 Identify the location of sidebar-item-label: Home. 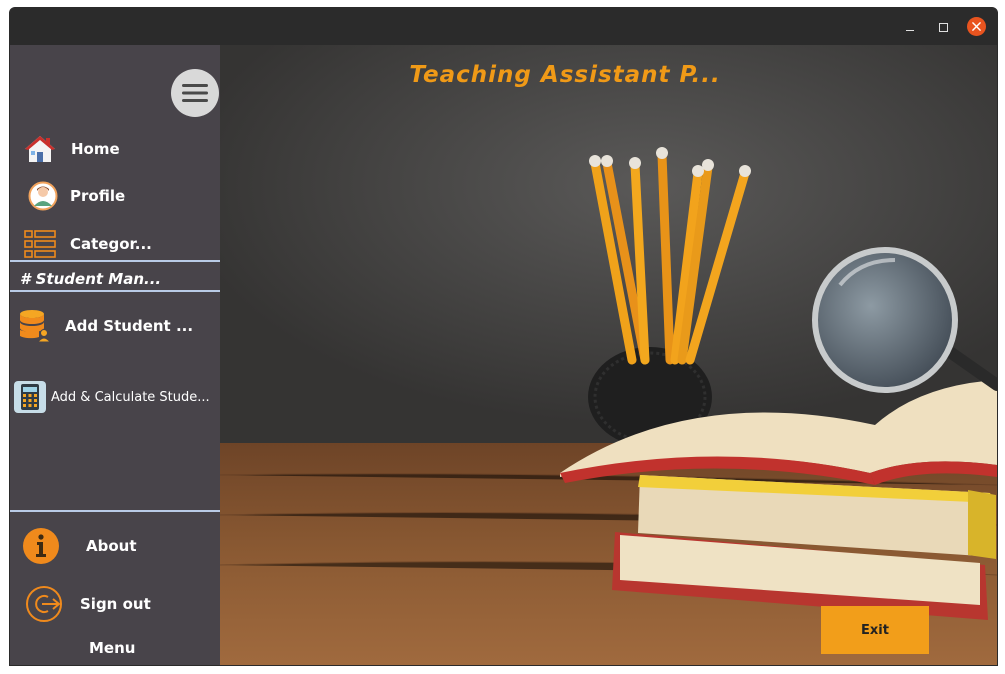
(95, 149).